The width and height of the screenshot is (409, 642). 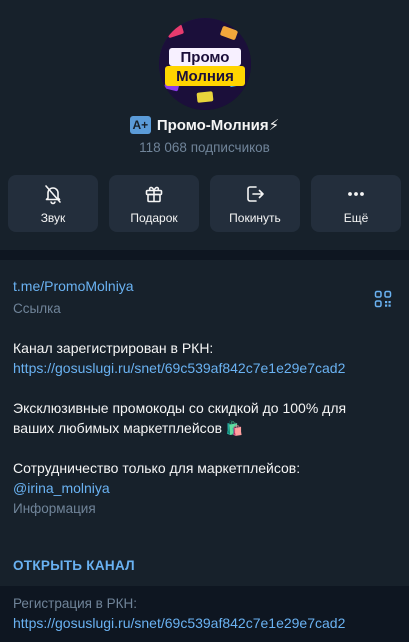 What do you see at coordinates (205, 57) in the screenshot?
I see `avatar-line-1: Промо` at bounding box center [205, 57].